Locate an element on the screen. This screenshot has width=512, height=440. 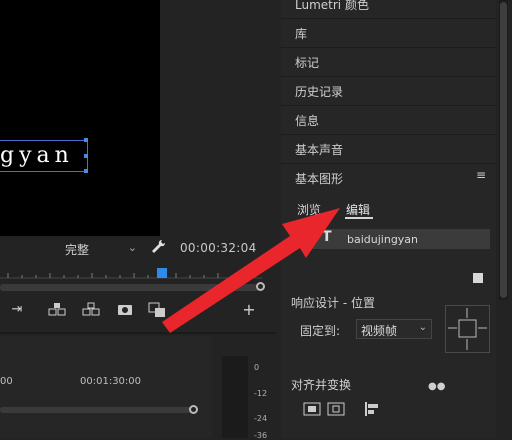
panel-divider is located at coordinates (138, 333).